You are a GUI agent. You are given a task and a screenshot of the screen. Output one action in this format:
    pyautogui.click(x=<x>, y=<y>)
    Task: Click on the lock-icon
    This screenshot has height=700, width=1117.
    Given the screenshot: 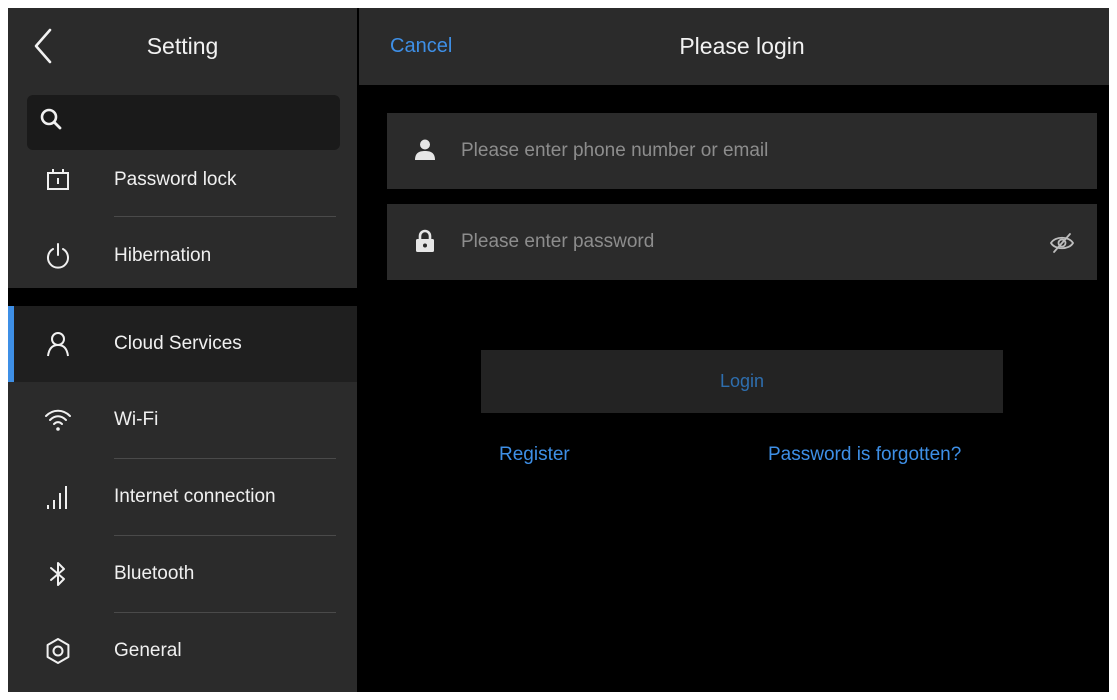 What is the action you would take?
    pyautogui.click(x=425, y=240)
    